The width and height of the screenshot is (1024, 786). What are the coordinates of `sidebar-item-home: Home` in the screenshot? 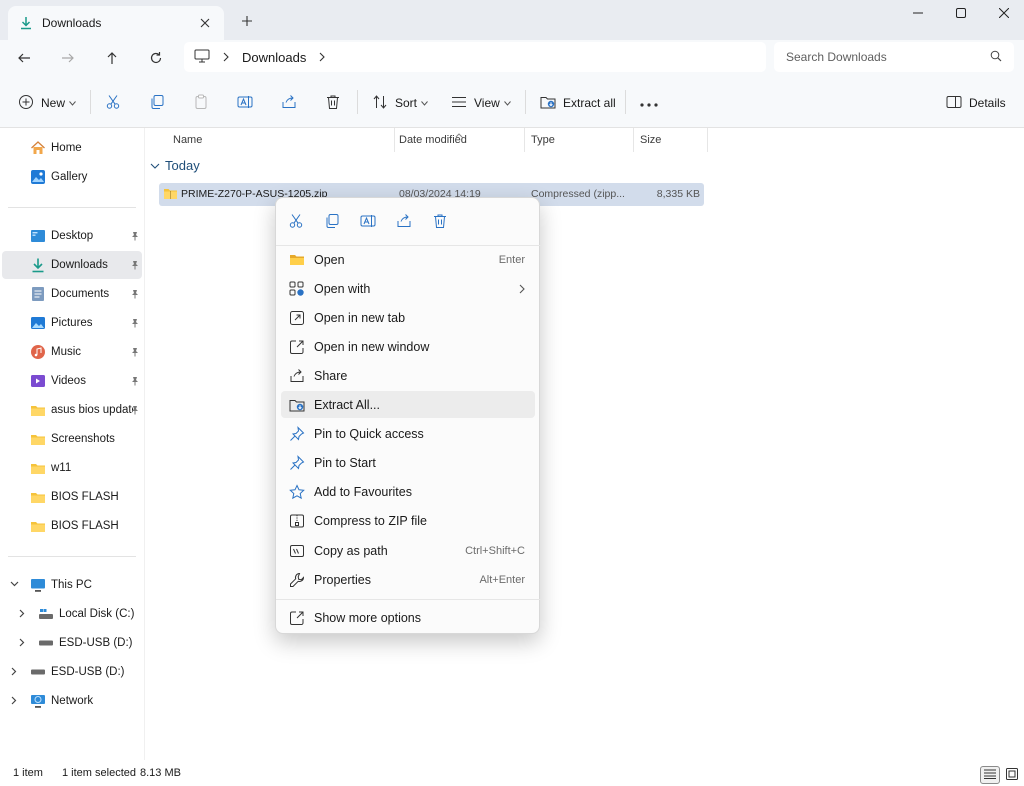 It's located at (72, 148).